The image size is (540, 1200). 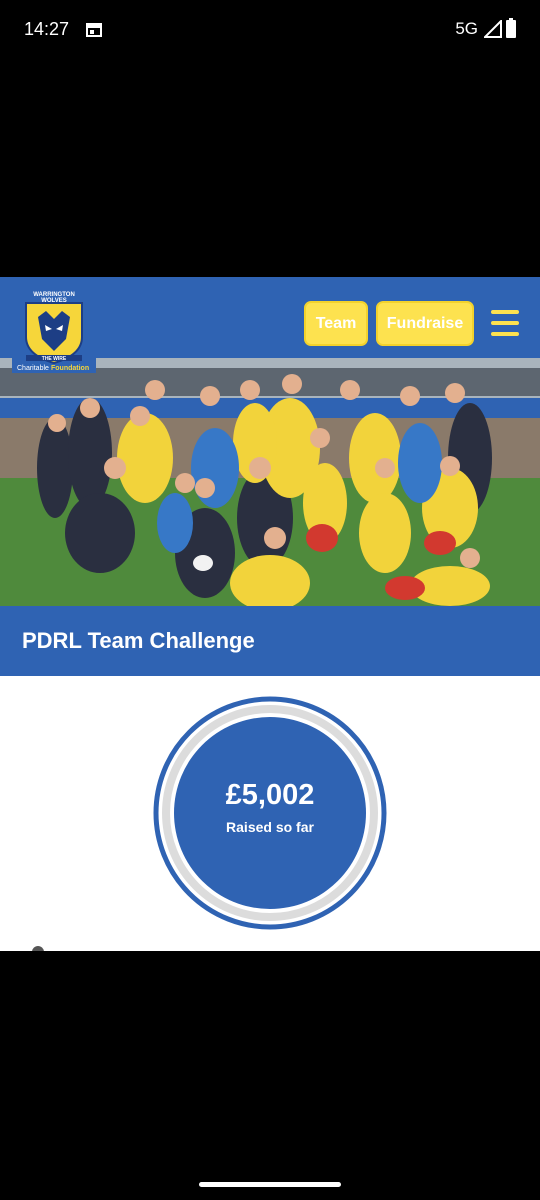 I want to click on hamburger-menu-icon, so click(x=505, y=323).